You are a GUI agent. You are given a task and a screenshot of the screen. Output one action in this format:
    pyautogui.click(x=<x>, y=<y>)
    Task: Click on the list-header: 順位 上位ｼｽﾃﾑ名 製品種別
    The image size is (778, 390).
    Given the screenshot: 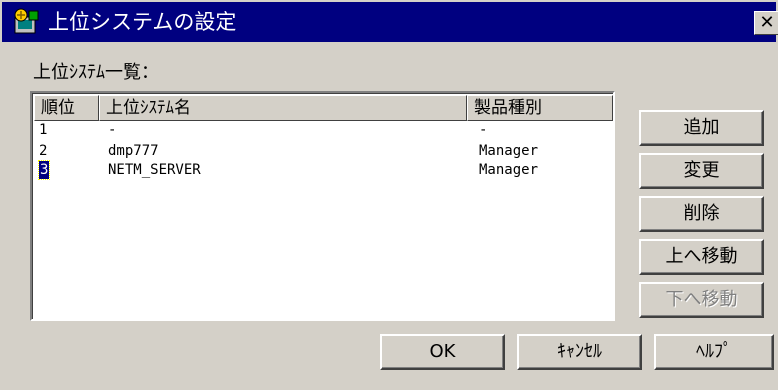 What is the action you would take?
    pyautogui.click(x=323, y=108)
    